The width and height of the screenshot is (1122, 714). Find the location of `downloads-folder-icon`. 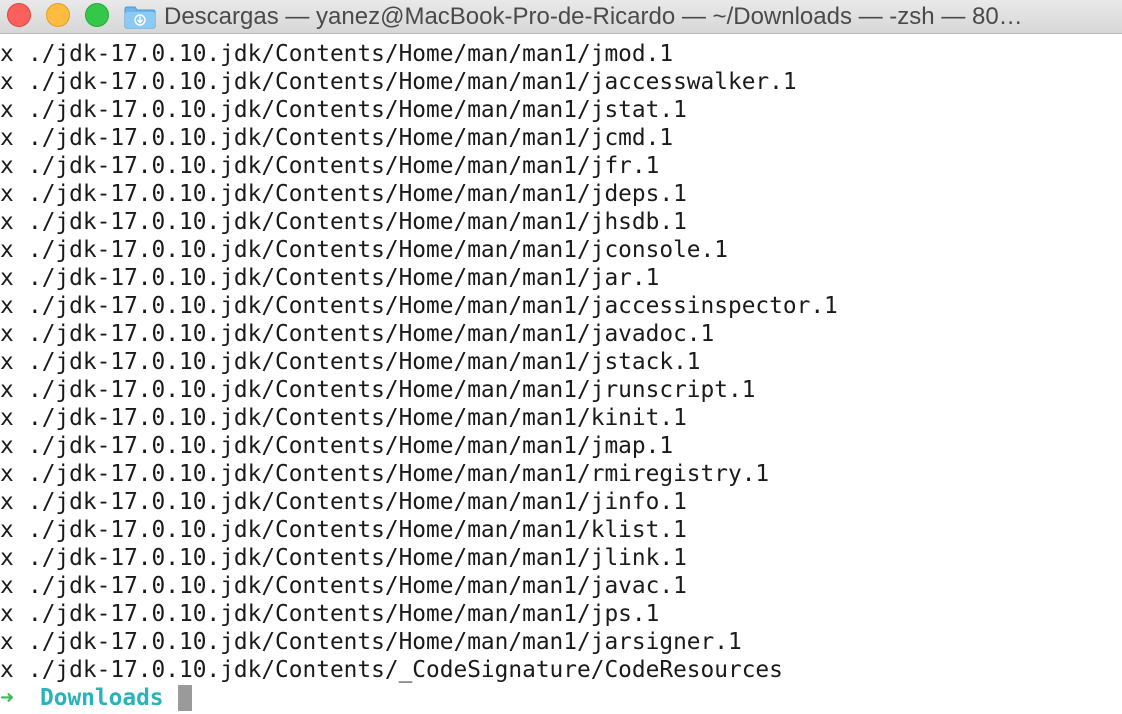

downloads-folder-icon is located at coordinates (140, 17).